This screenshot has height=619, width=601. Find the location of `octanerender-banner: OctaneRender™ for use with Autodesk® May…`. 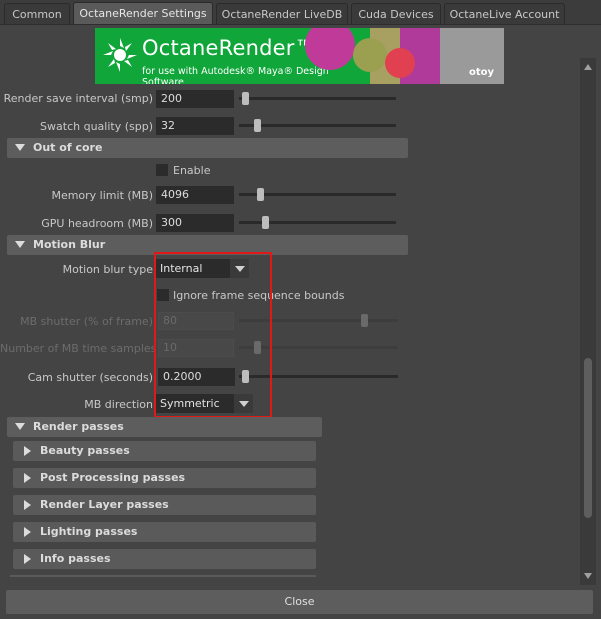

octanerender-banner: OctaneRender™ for use with Autodesk® May… is located at coordinates (299, 56).